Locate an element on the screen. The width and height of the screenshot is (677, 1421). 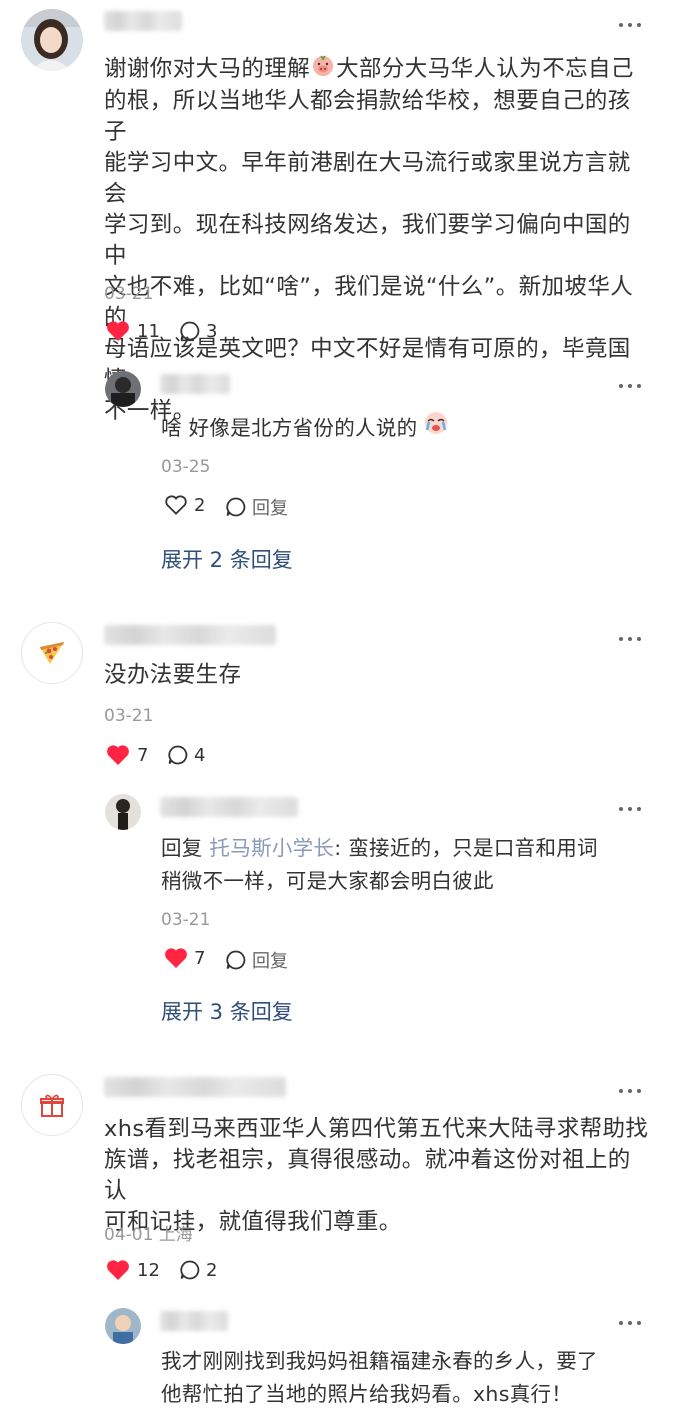
pig-emoji-icon is located at coordinates (323, 69).